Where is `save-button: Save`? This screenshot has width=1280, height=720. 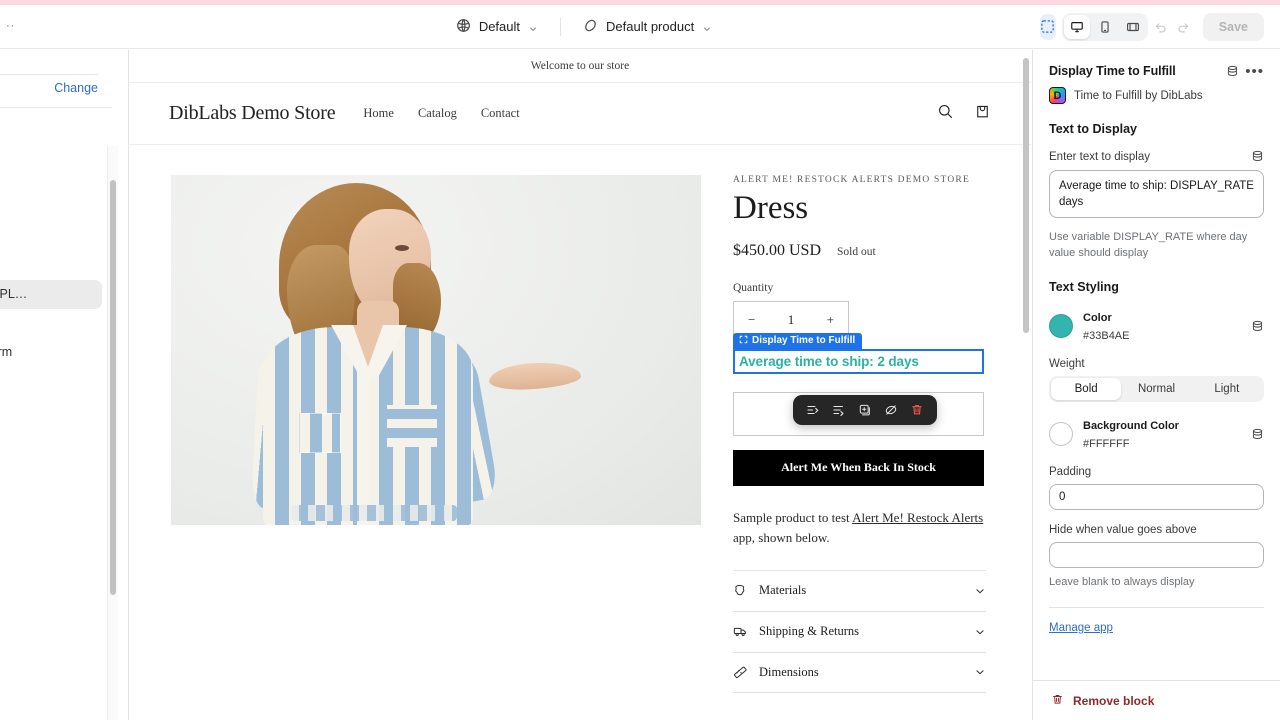 save-button: Save is located at coordinates (1233, 26).